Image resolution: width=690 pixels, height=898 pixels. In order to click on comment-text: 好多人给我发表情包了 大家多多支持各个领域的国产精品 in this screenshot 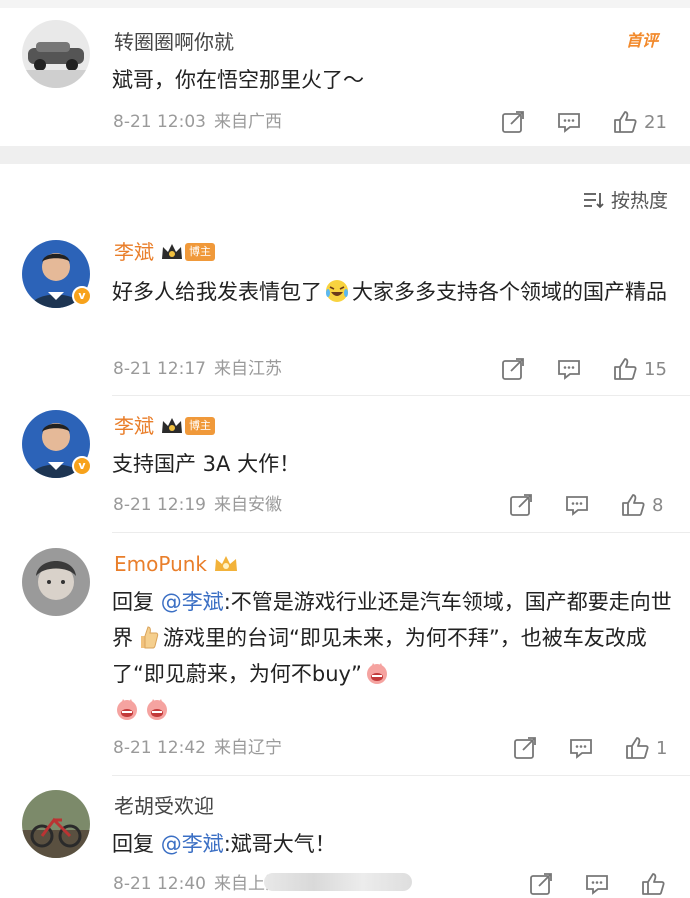, I will do `click(392, 292)`.